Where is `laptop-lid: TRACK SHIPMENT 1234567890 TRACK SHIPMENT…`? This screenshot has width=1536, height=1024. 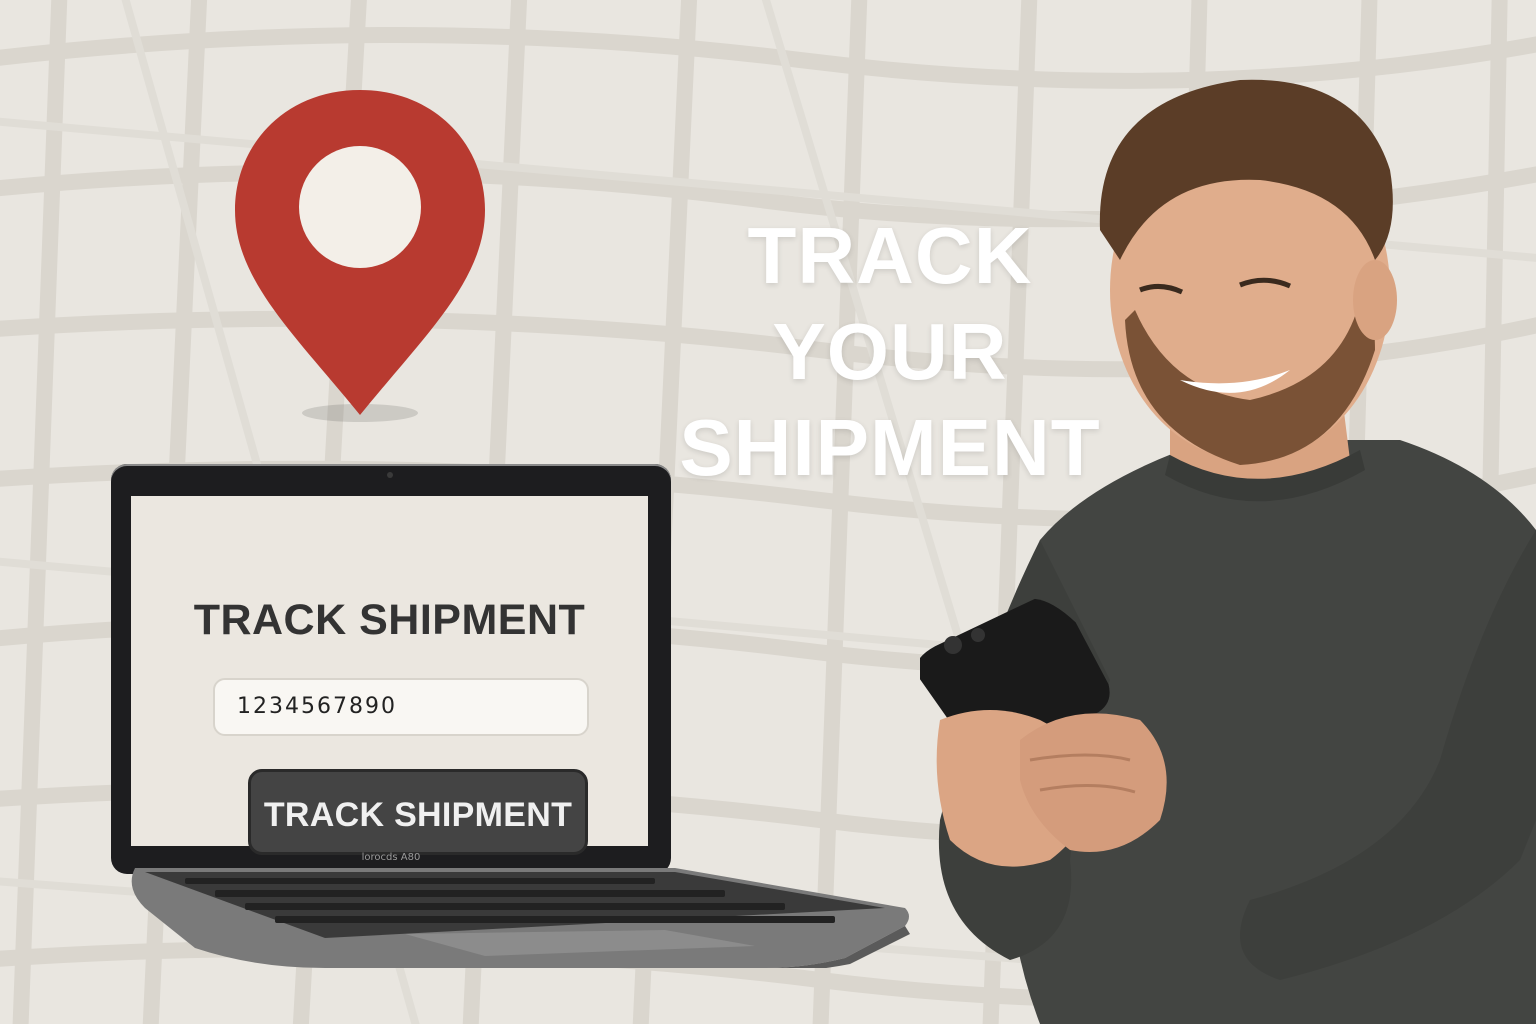 laptop-lid: TRACK SHIPMENT 1234567890 TRACK SHIPMENT… is located at coordinates (391, 669).